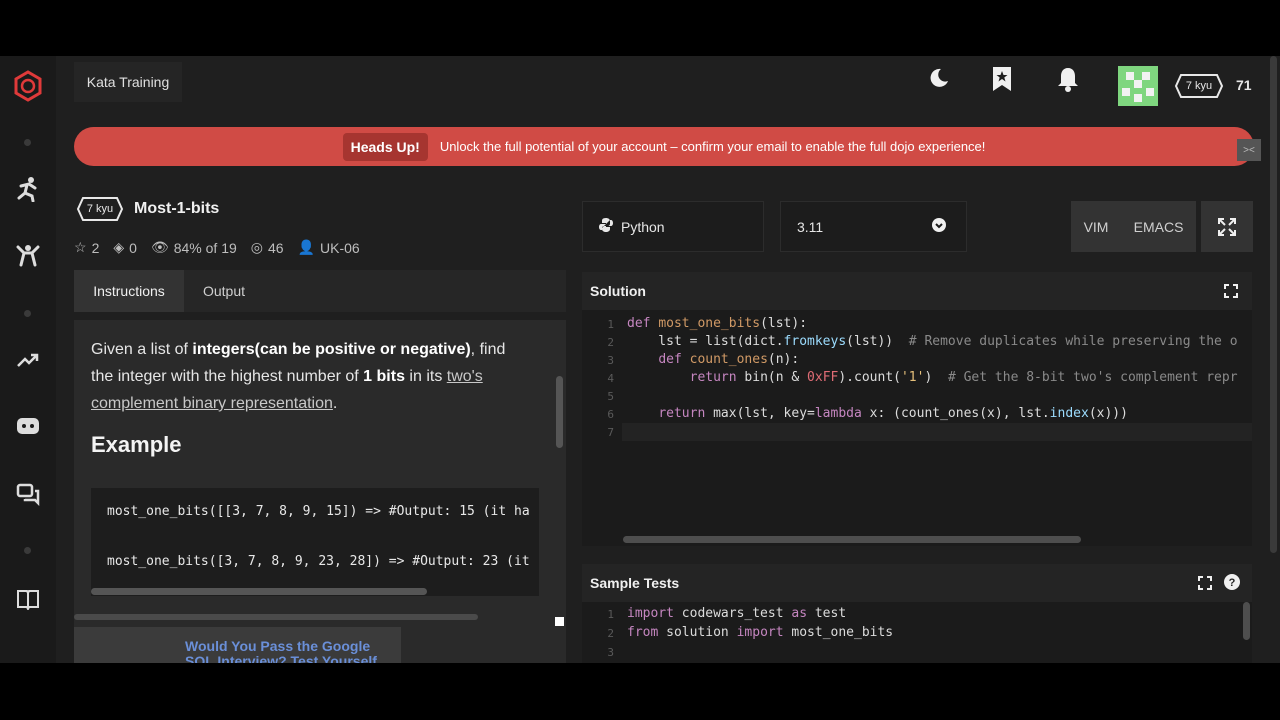  Describe the element at coordinates (760, 632) in the screenshot. I see `code-line: from solution import most_one_bits` at that location.